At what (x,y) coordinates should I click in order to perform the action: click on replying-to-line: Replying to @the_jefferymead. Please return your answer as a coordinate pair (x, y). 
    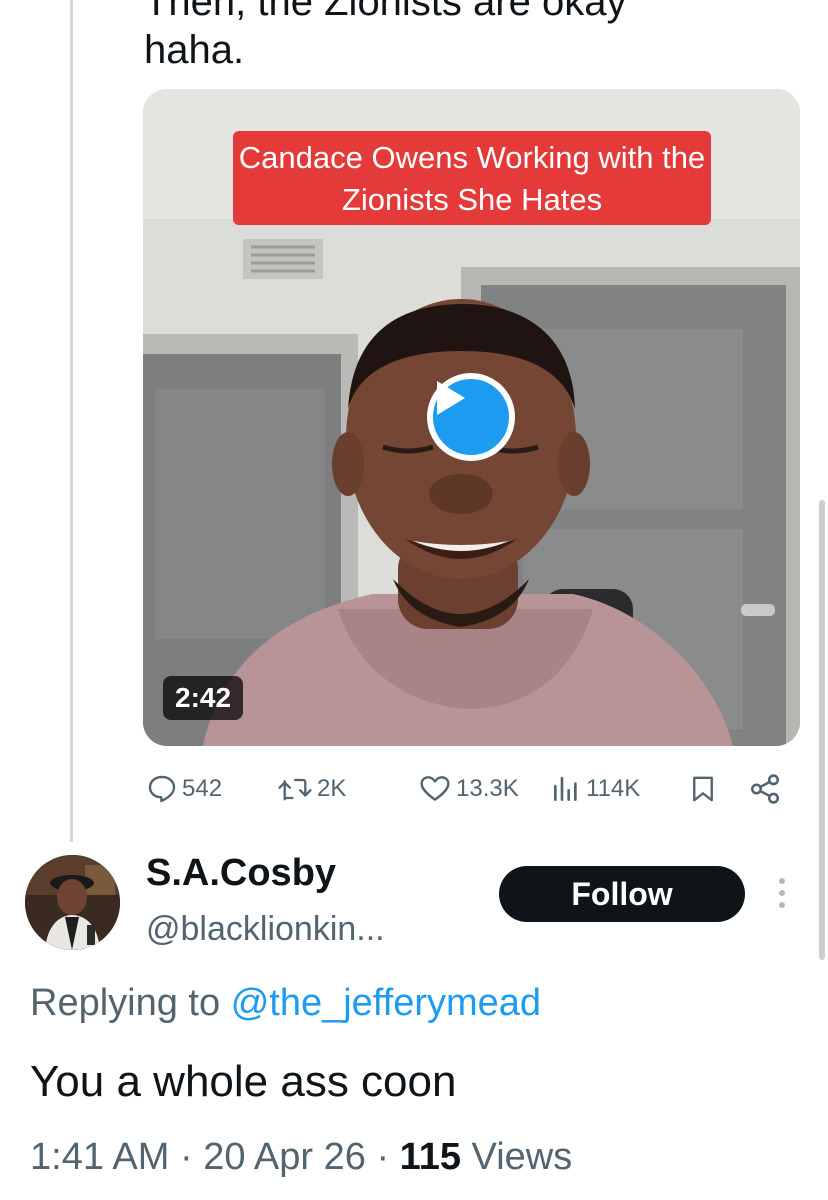
    Looking at the image, I should click on (285, 1003).